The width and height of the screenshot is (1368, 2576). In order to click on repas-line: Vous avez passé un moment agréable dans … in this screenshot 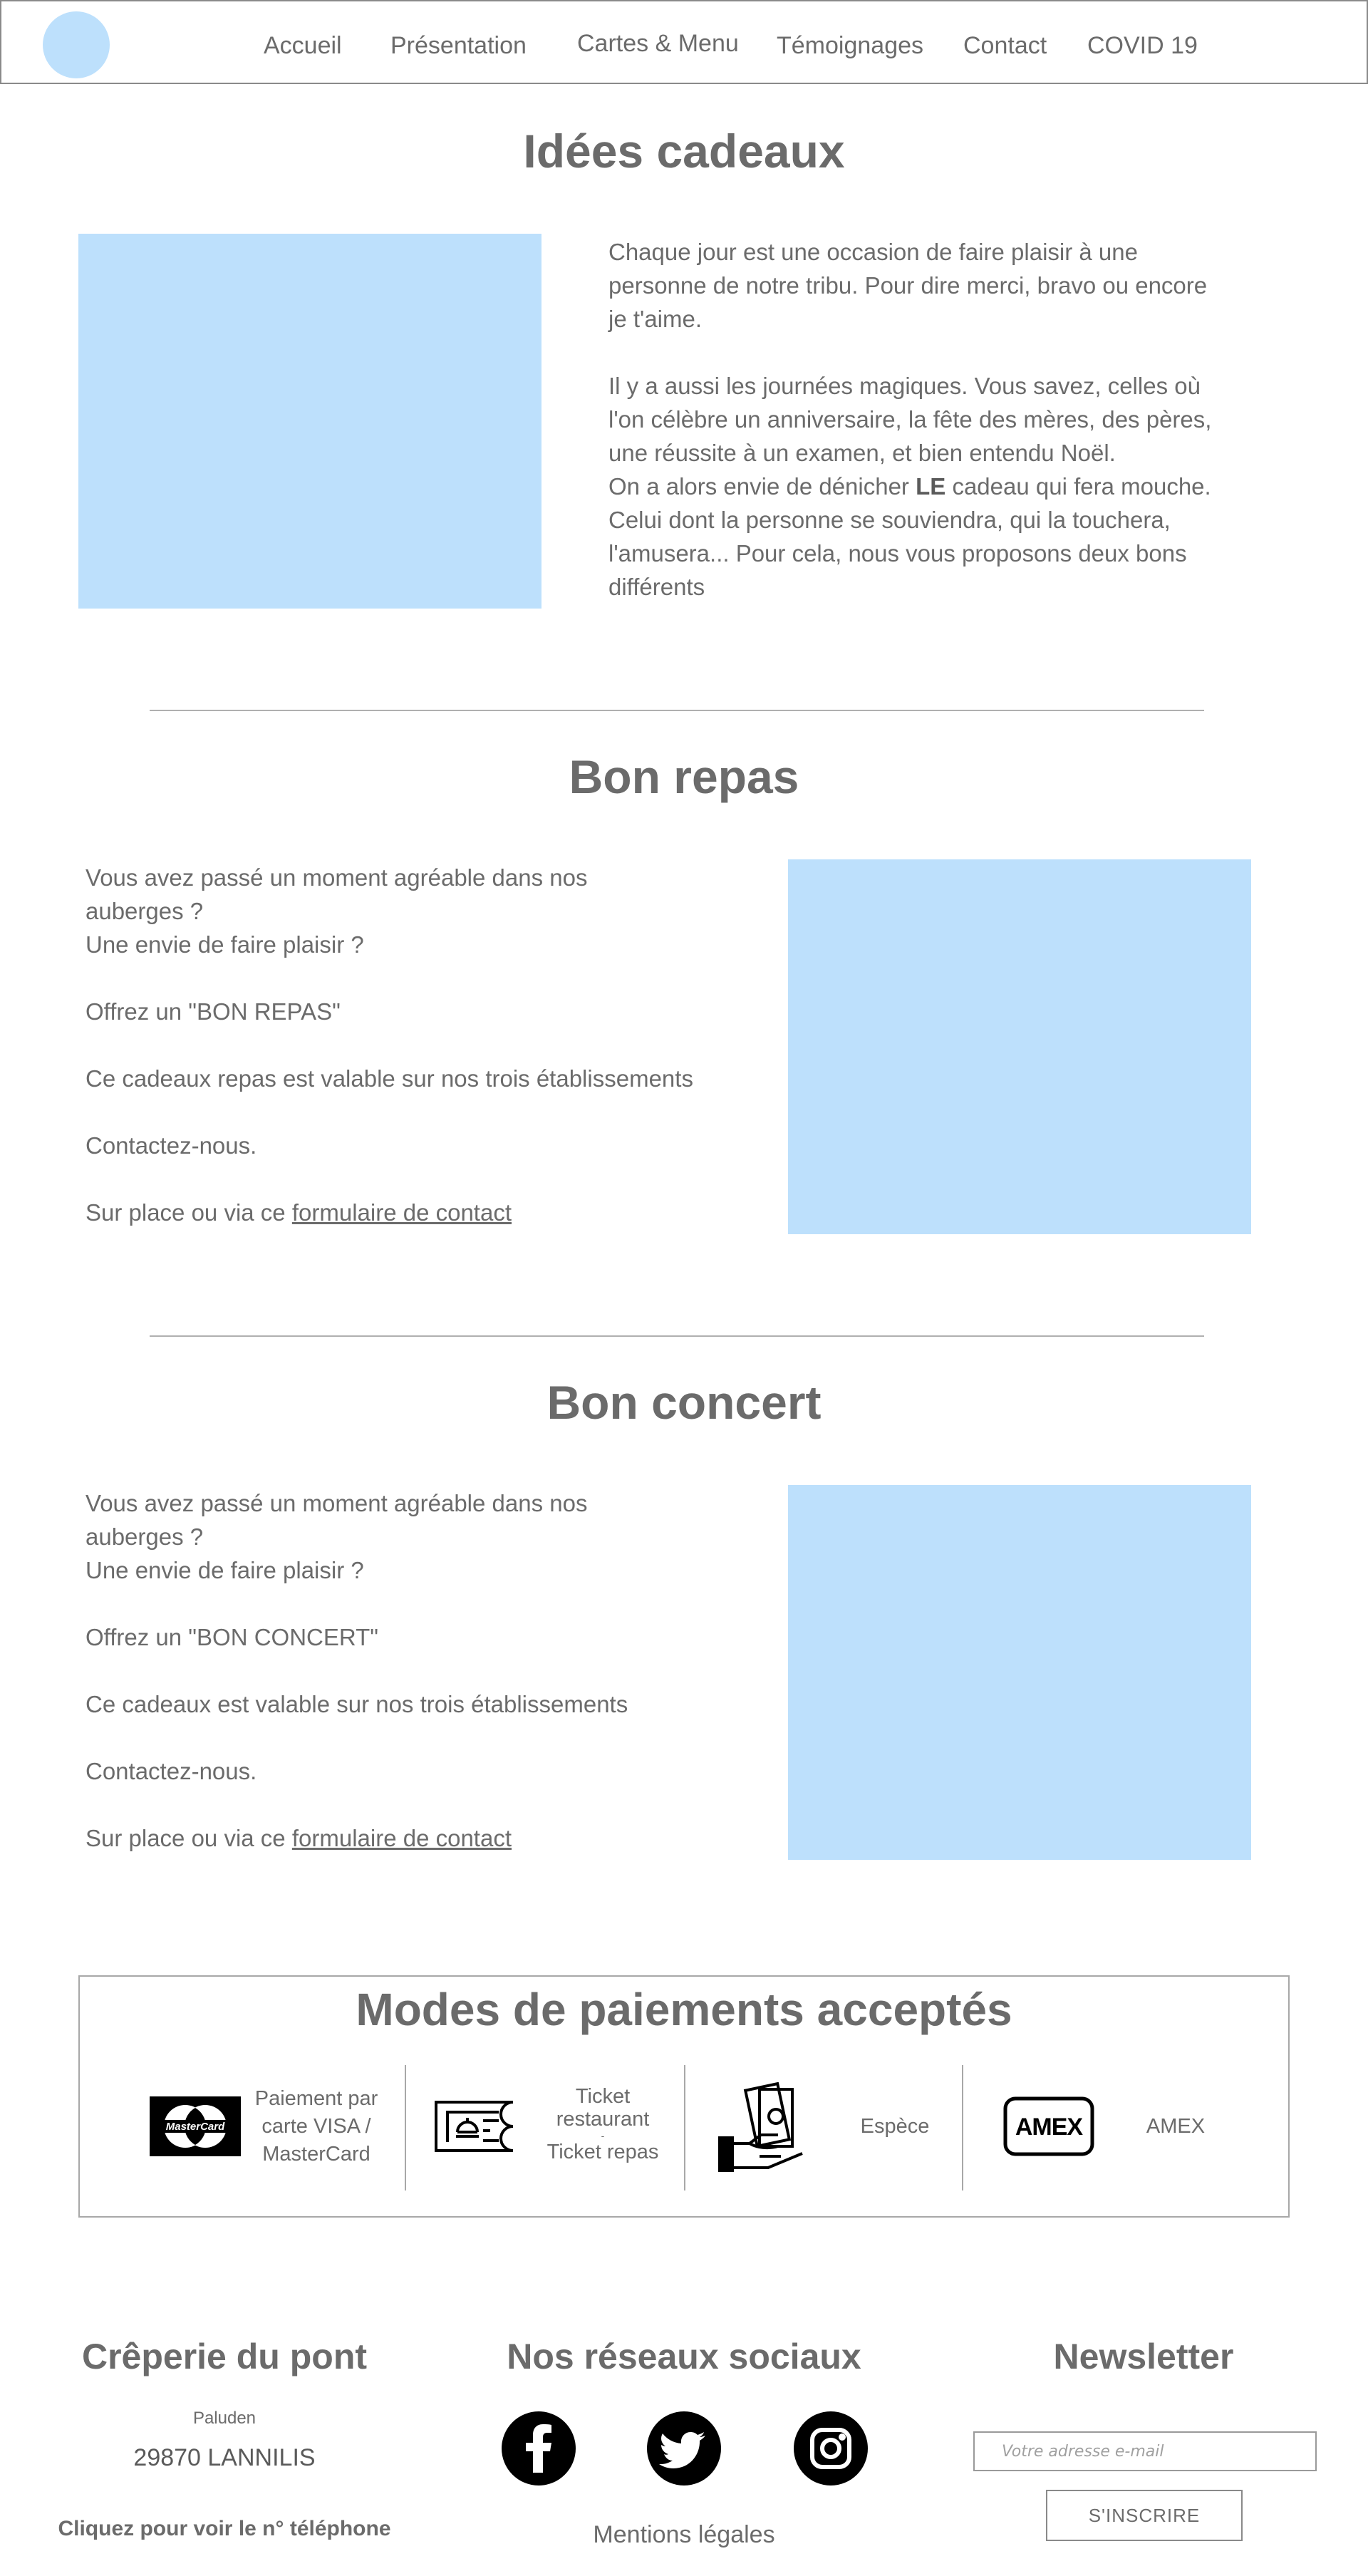, I will do `click(337, 877)`.